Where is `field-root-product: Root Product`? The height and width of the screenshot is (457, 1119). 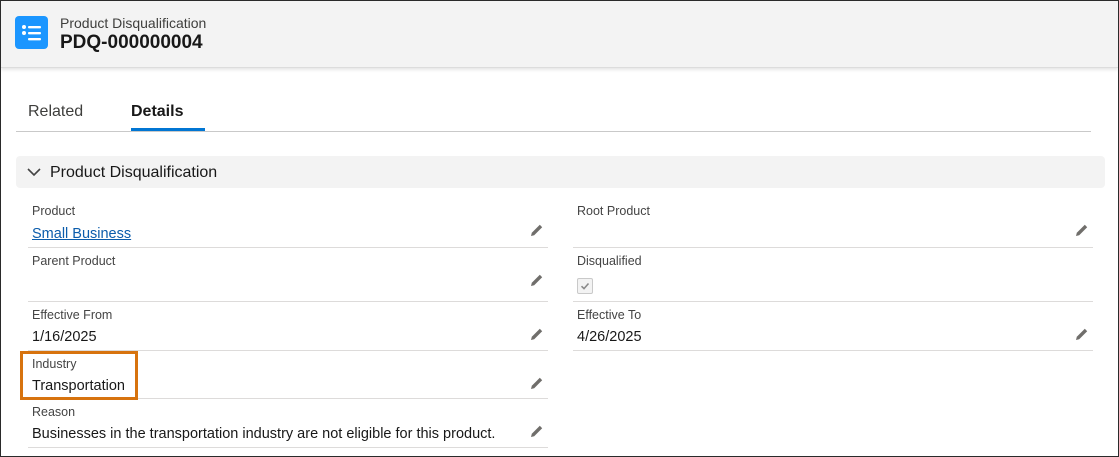
field-root-product: Root Product is located at coordinates (833, 222).